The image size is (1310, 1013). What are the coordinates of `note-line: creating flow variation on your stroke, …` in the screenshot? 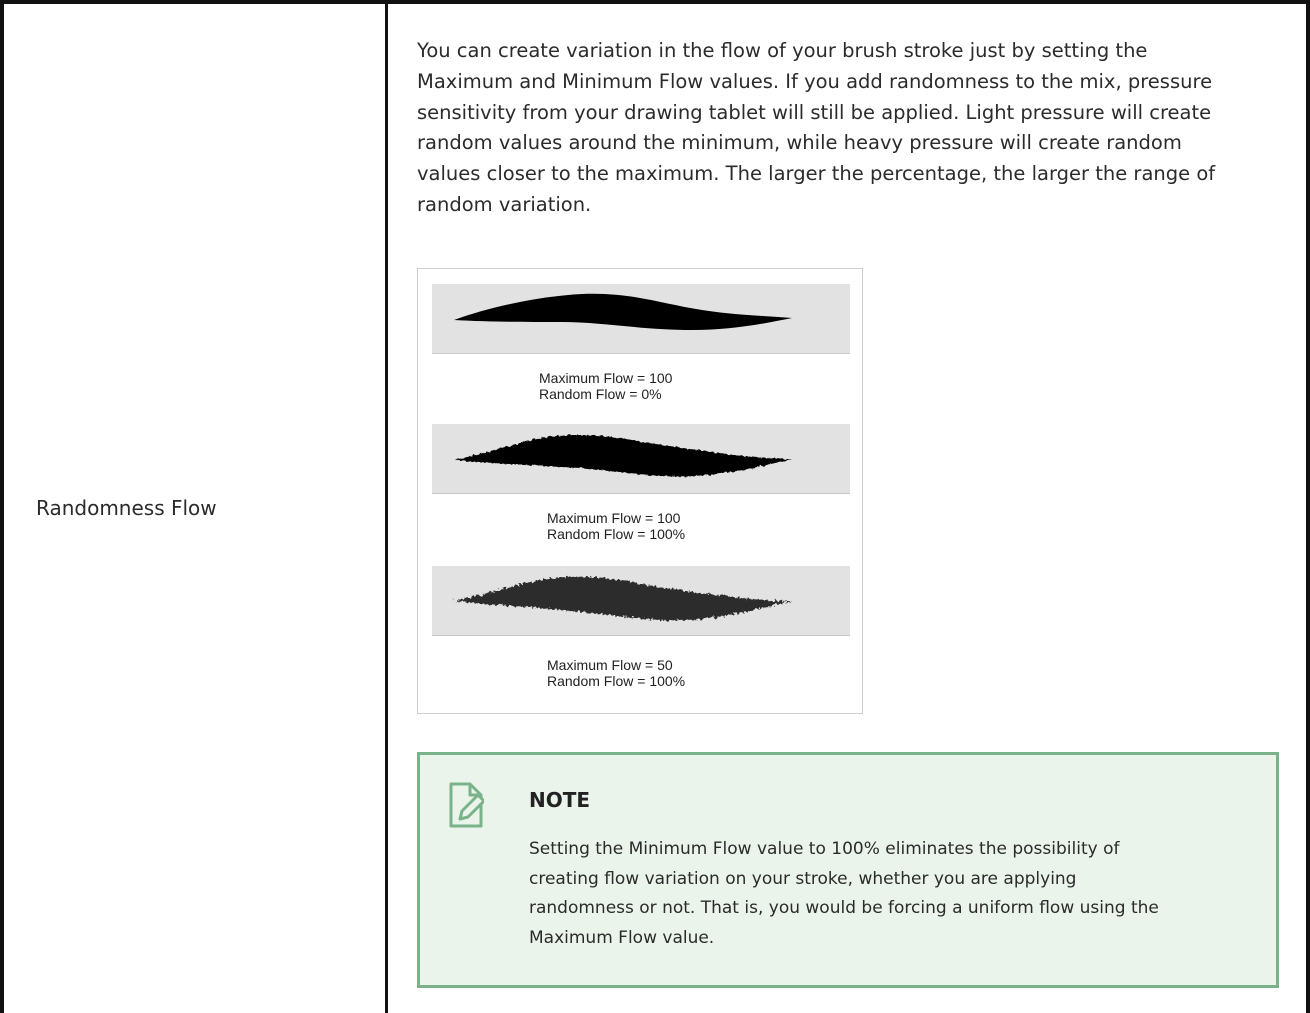 It's located at (803, 878).